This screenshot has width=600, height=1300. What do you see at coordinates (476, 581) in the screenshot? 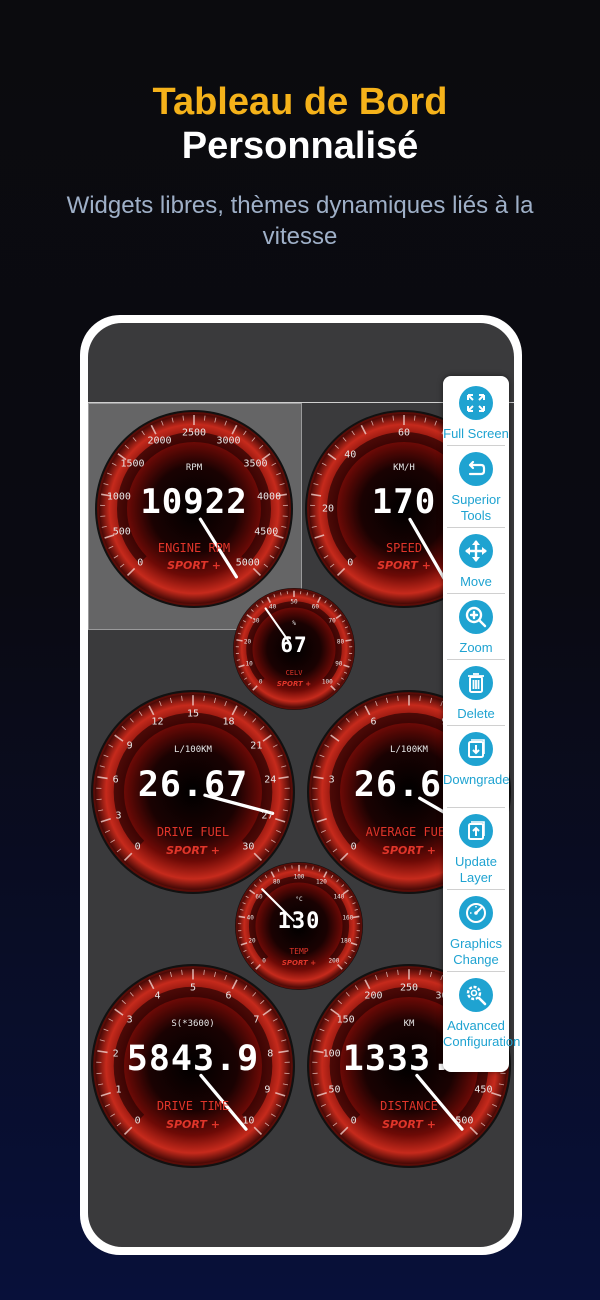
I see `toolbar-item-label: Move` at bounding box center [476, 581].